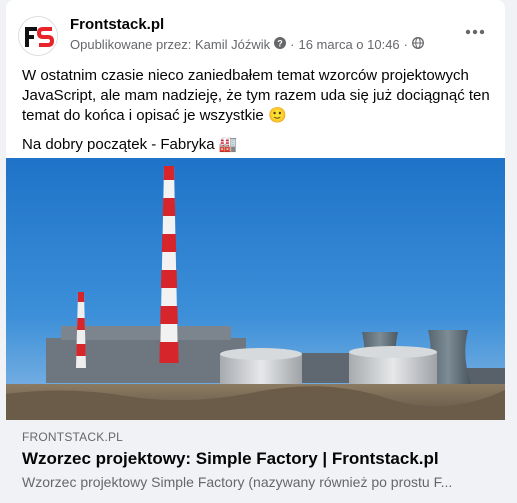  I want to click on link-domain: FRONTSTACK.PL, so click(73, 437).